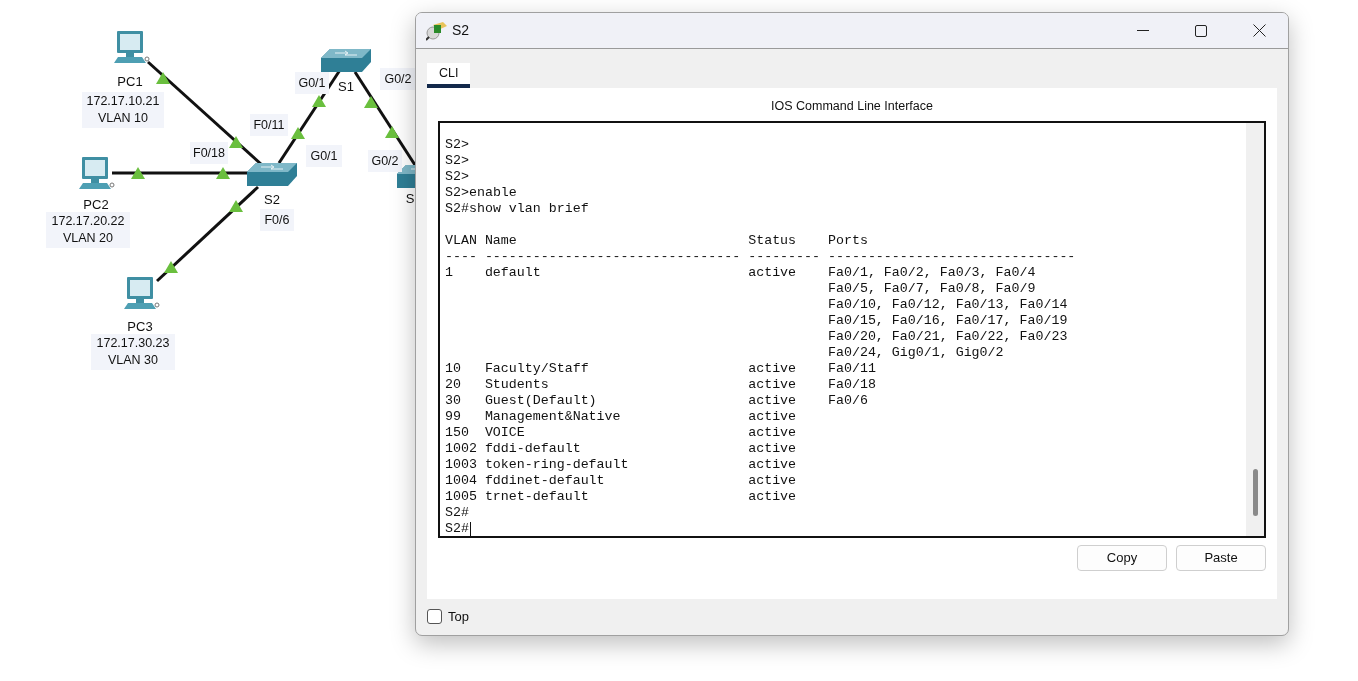 This screenshot has width=1358, height=681. I want to click on vlan-id: 1004, so click(461, 481).